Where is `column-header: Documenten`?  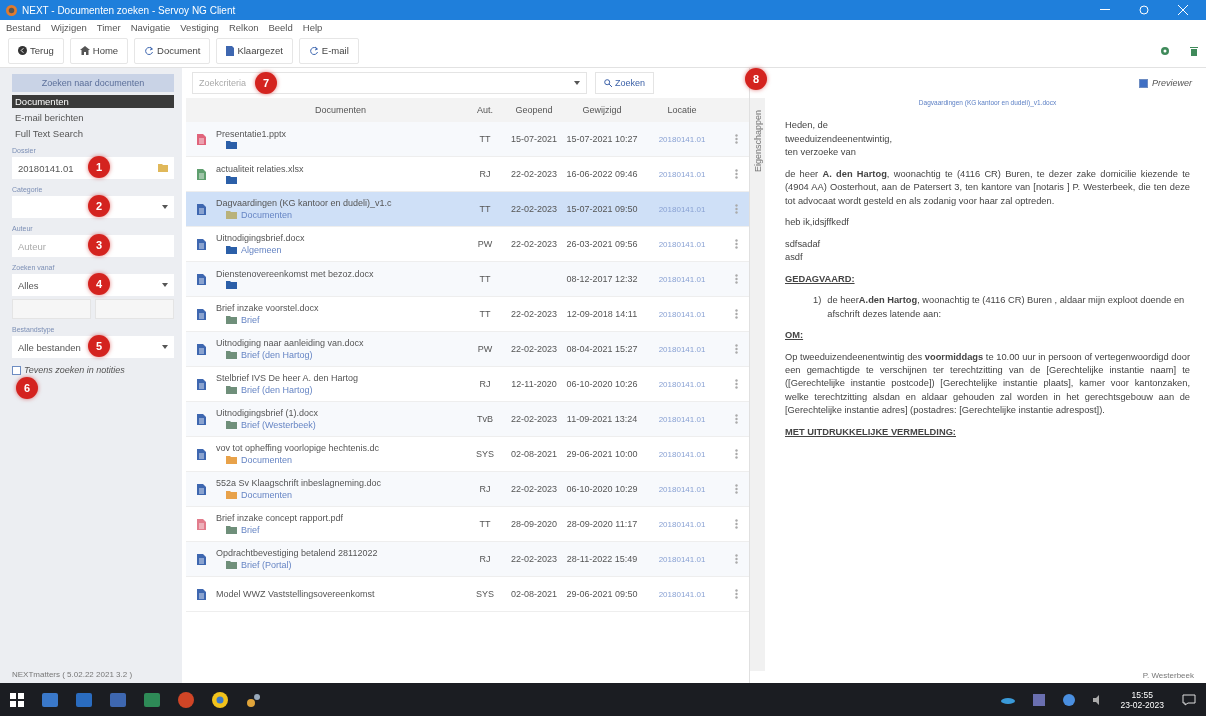 column-header: Documenten is located at coordinates (340, 110).